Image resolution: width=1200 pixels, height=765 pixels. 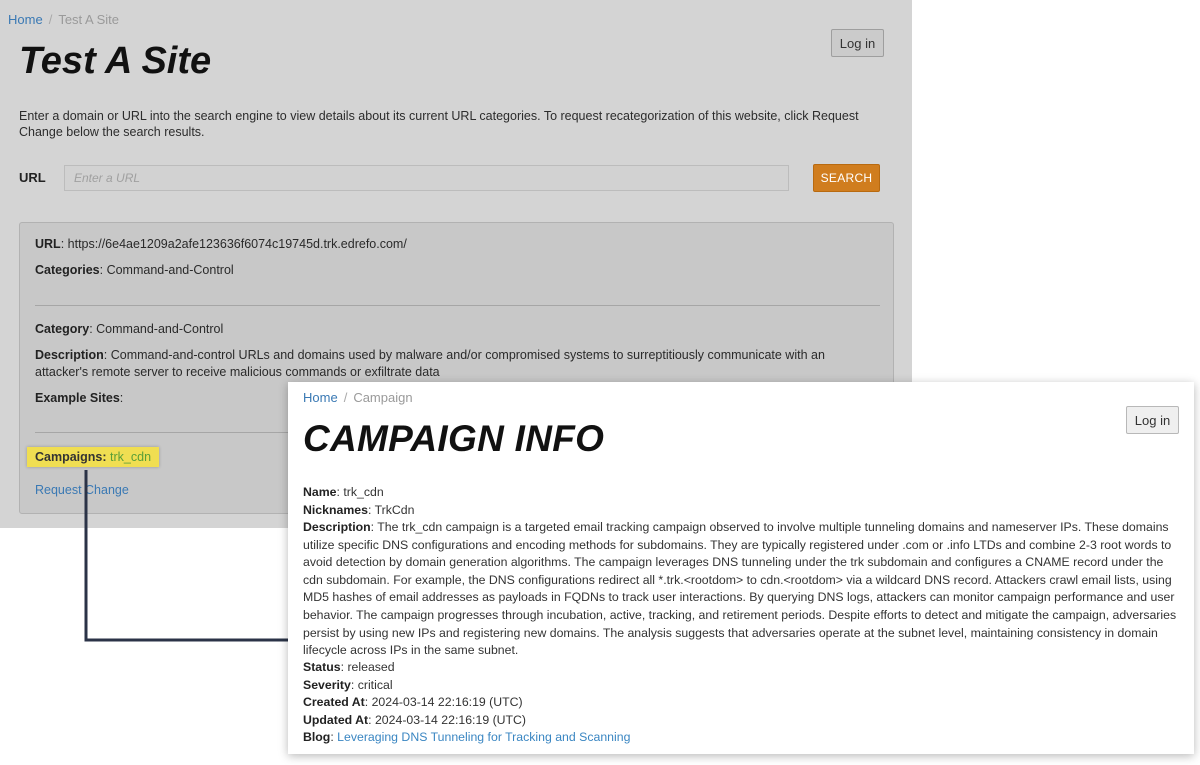 What do you see at coordinates (82, 490) in the screenshot?
I see `request-change-link: Request Change` at bounding box center [82, 490].